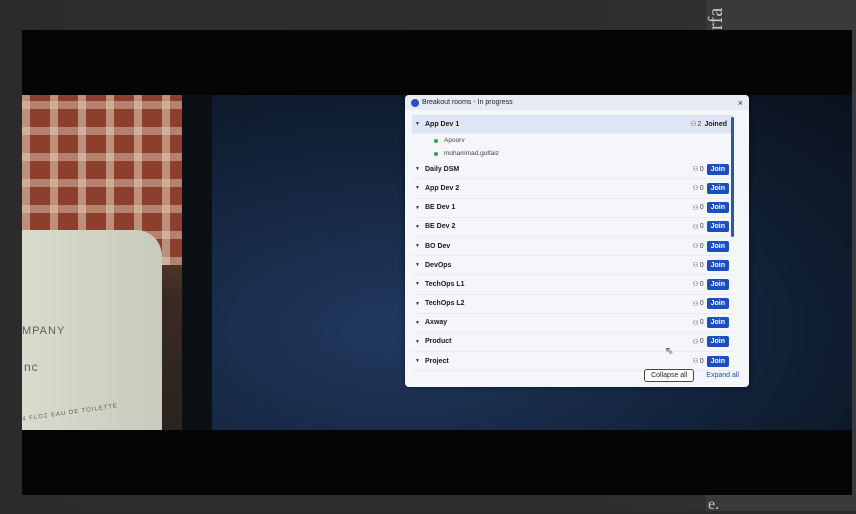  Describe the element at coordinates (438, 246) in the screenshot. I see `room-name: BO Dev` at that location.